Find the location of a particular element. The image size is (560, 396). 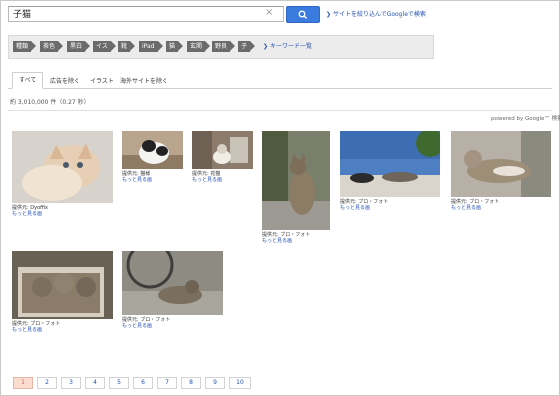

page-link: 4 is located at coordinates (95, 383).